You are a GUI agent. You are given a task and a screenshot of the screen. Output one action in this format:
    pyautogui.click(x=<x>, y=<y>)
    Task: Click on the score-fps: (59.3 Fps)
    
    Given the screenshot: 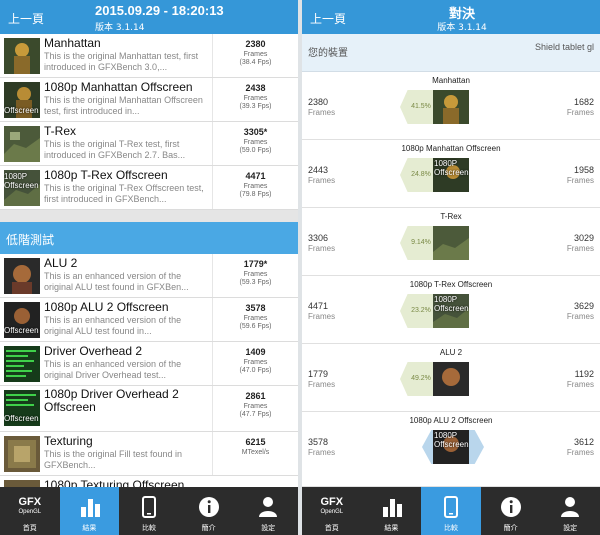 What is the action you would take?
    pyautogui.click(x=255, y=282)
    